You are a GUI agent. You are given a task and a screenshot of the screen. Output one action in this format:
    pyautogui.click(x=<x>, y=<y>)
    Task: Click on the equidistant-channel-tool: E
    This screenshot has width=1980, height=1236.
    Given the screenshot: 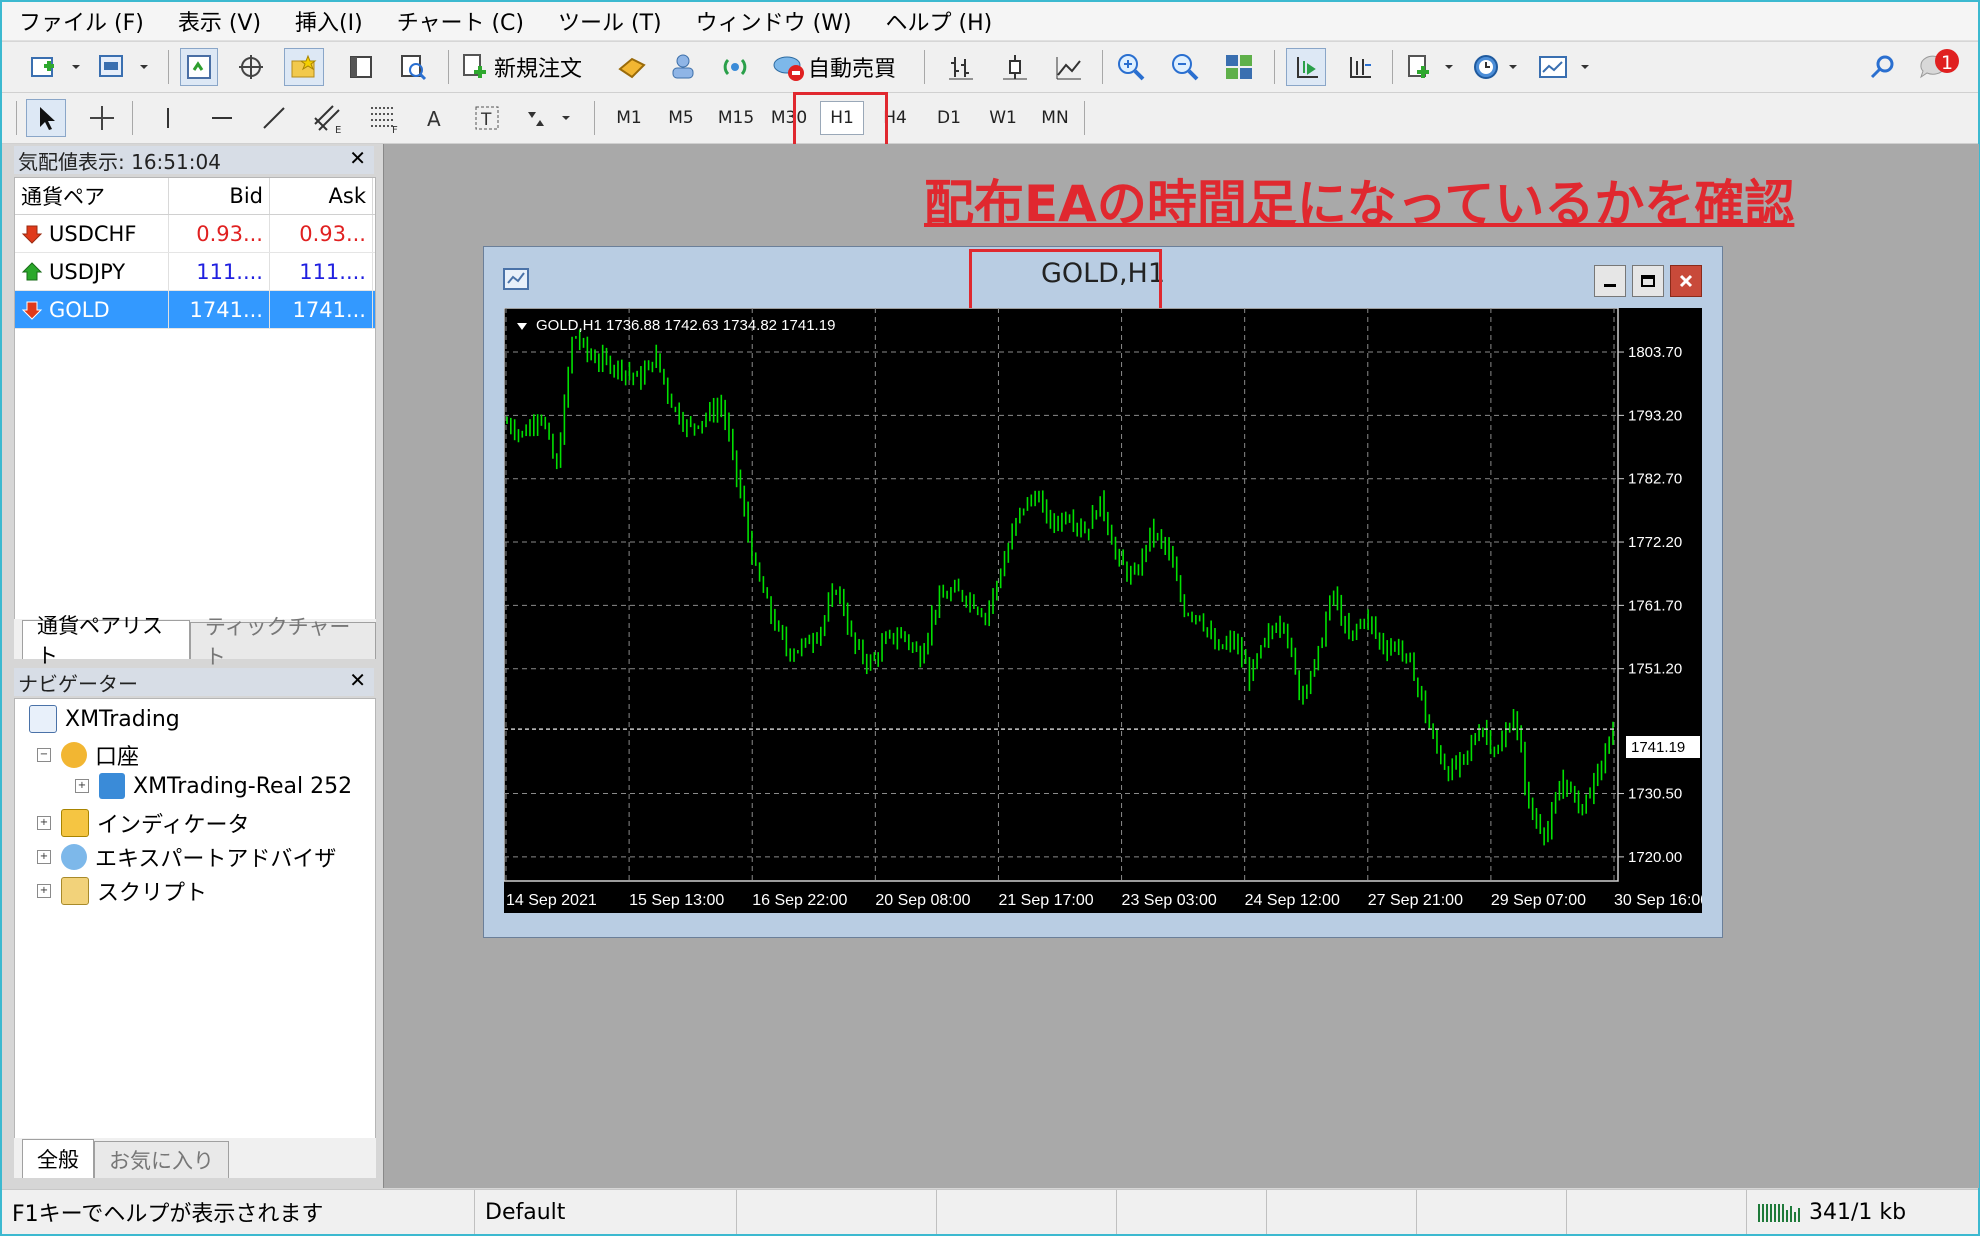 What is the action you would take?
    pyautogui.click(x=328, y=118)
    